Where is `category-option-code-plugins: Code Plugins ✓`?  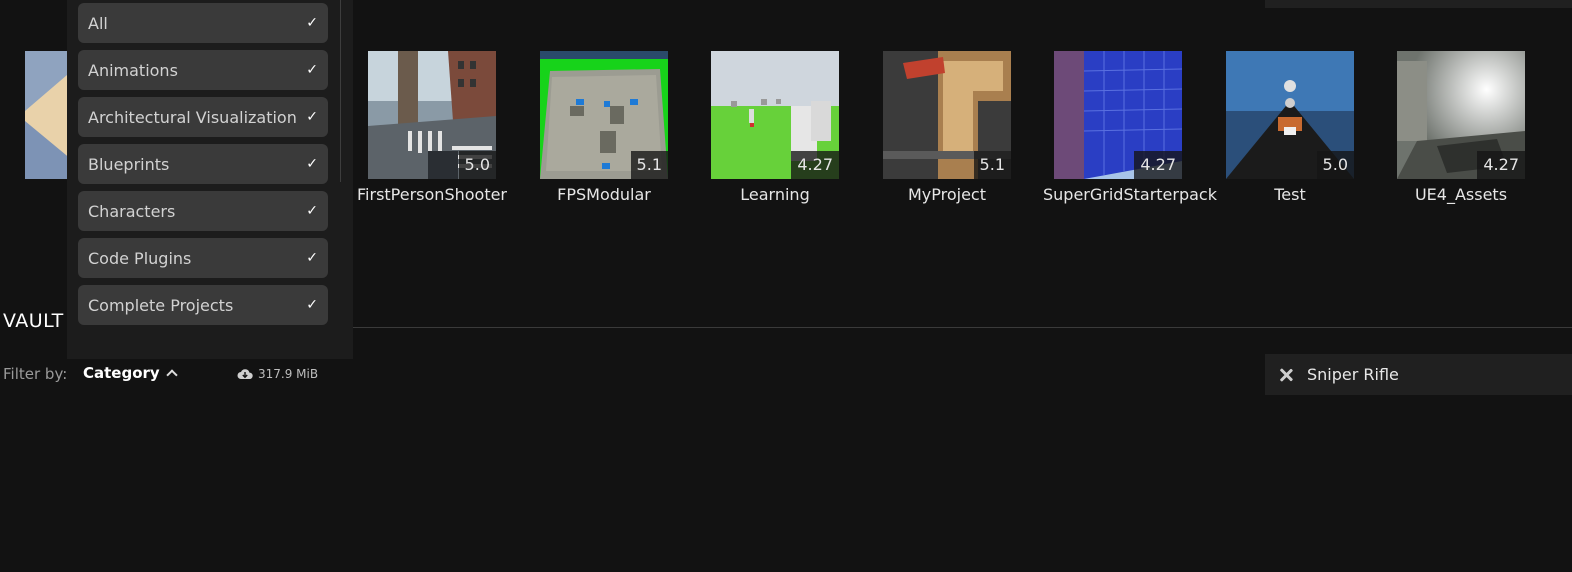 category-option-code-plugins: Code Plugins ✓ is located at coordinates (203, 258).